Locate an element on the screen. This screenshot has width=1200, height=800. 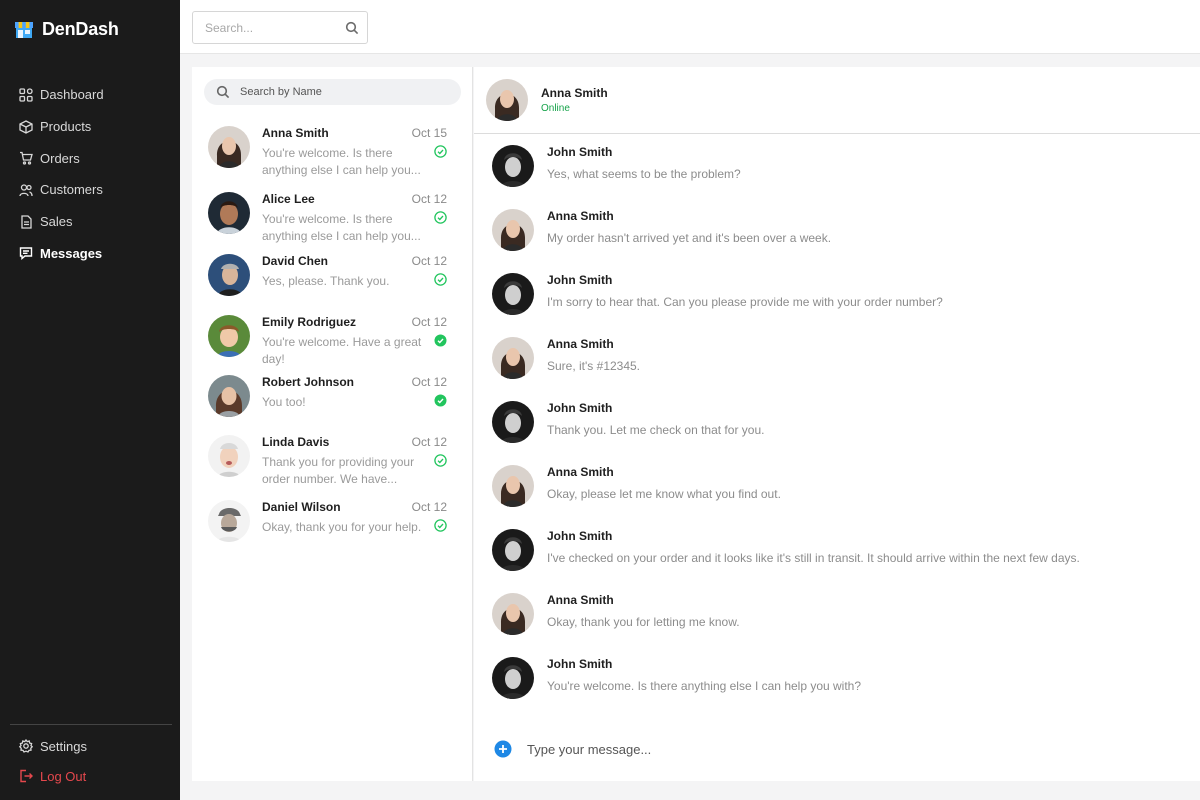
topbar is located at coordinates (690, 27).